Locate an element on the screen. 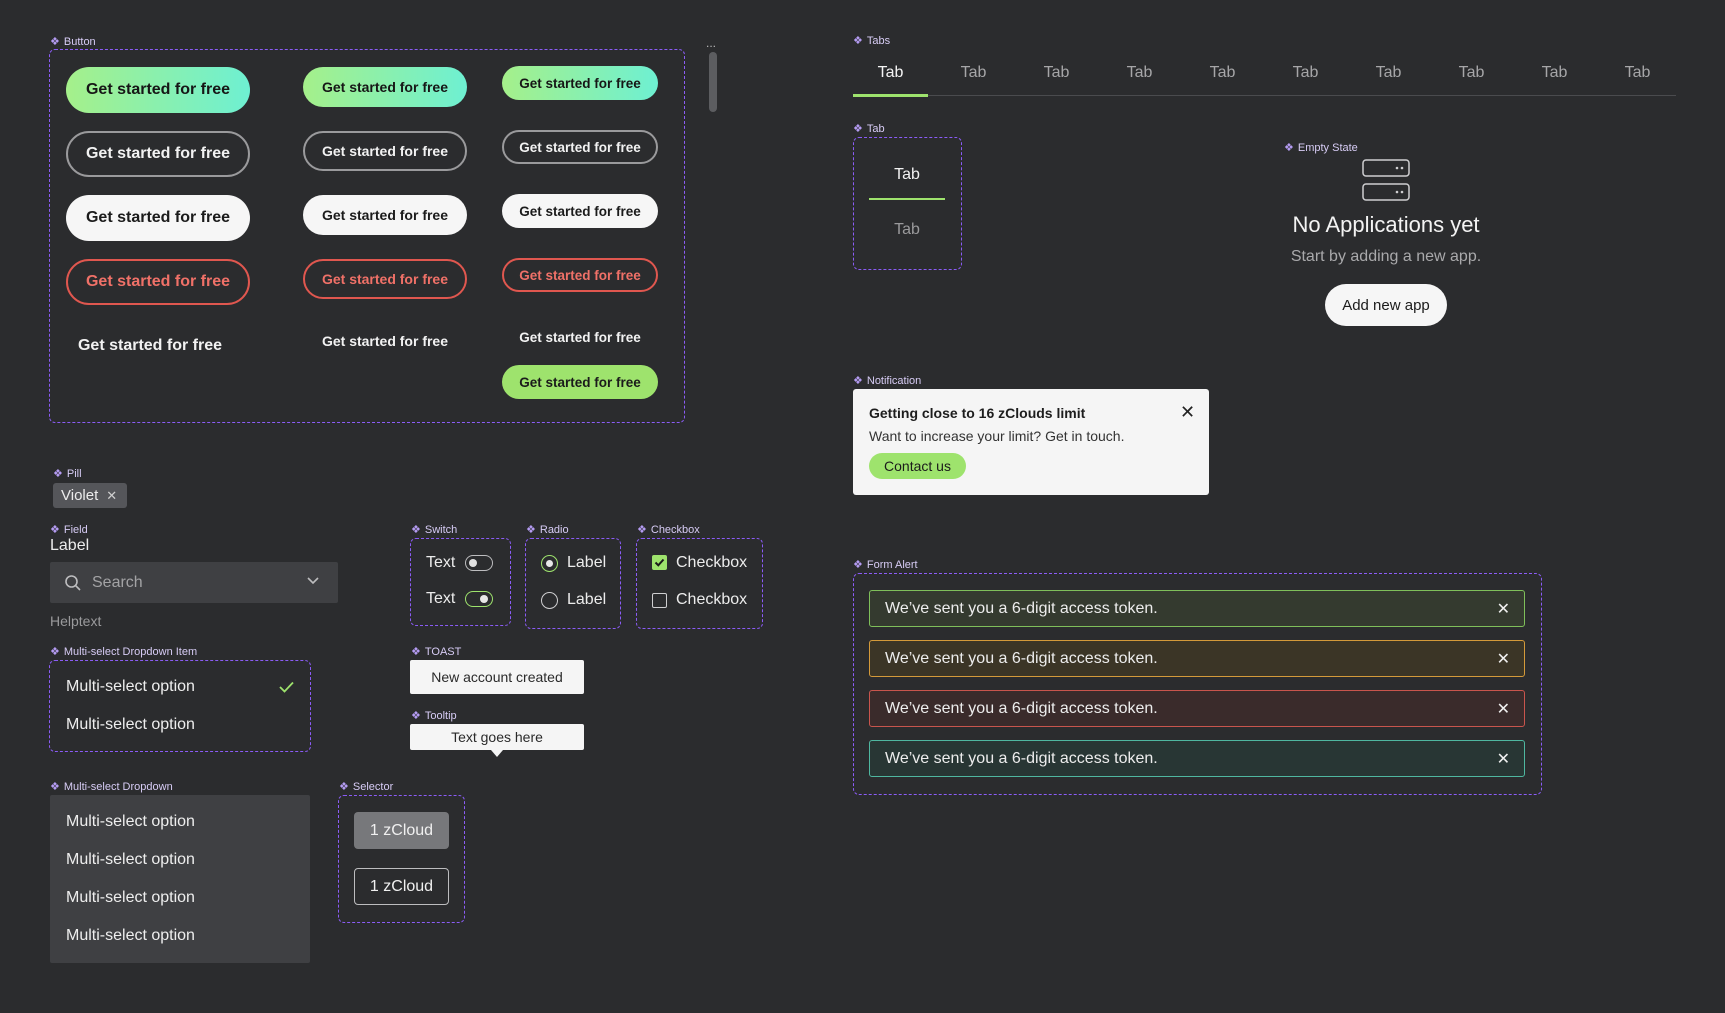 This screenshot has height=1013, width=1725. chevron-down-icon is located at coordinates (313, 581).